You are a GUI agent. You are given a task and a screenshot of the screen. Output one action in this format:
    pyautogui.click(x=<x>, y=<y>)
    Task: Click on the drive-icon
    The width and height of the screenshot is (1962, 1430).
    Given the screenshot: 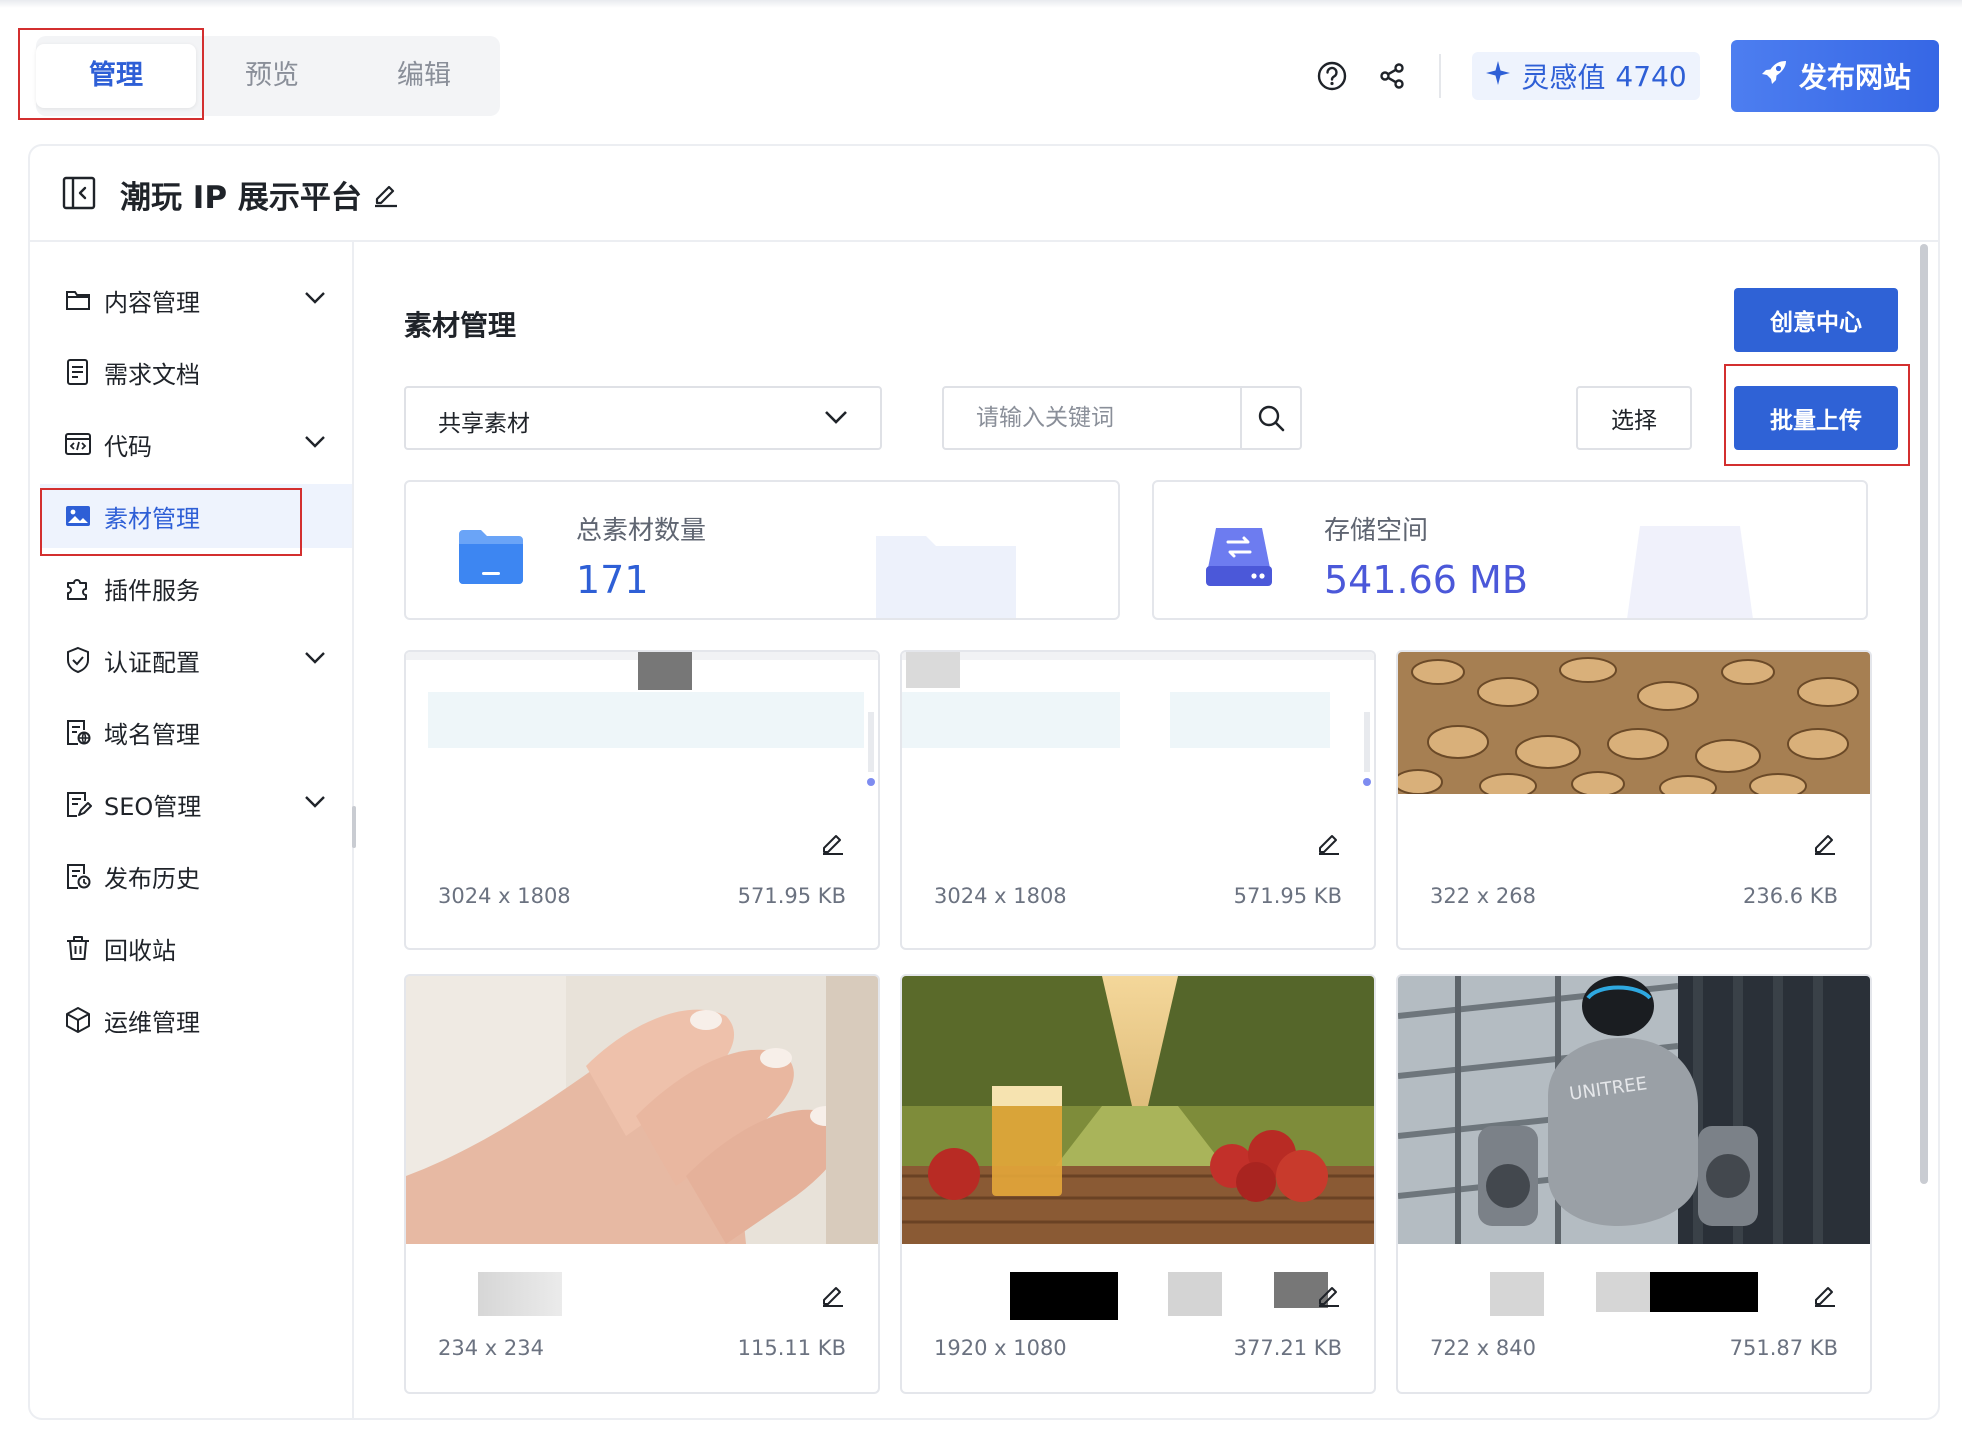 What is the action you would take?
    pyautogui.click(x=1239, y=559)
    